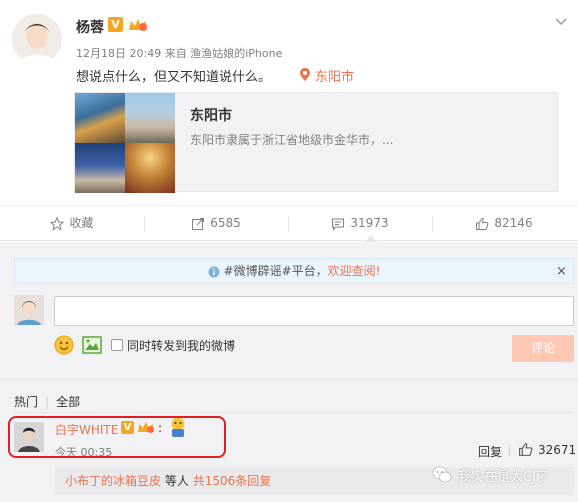 The width and height of the screenshot is (578, 502). I want to click on sub-reply-count: 共1506条回复, so click(232, 481).